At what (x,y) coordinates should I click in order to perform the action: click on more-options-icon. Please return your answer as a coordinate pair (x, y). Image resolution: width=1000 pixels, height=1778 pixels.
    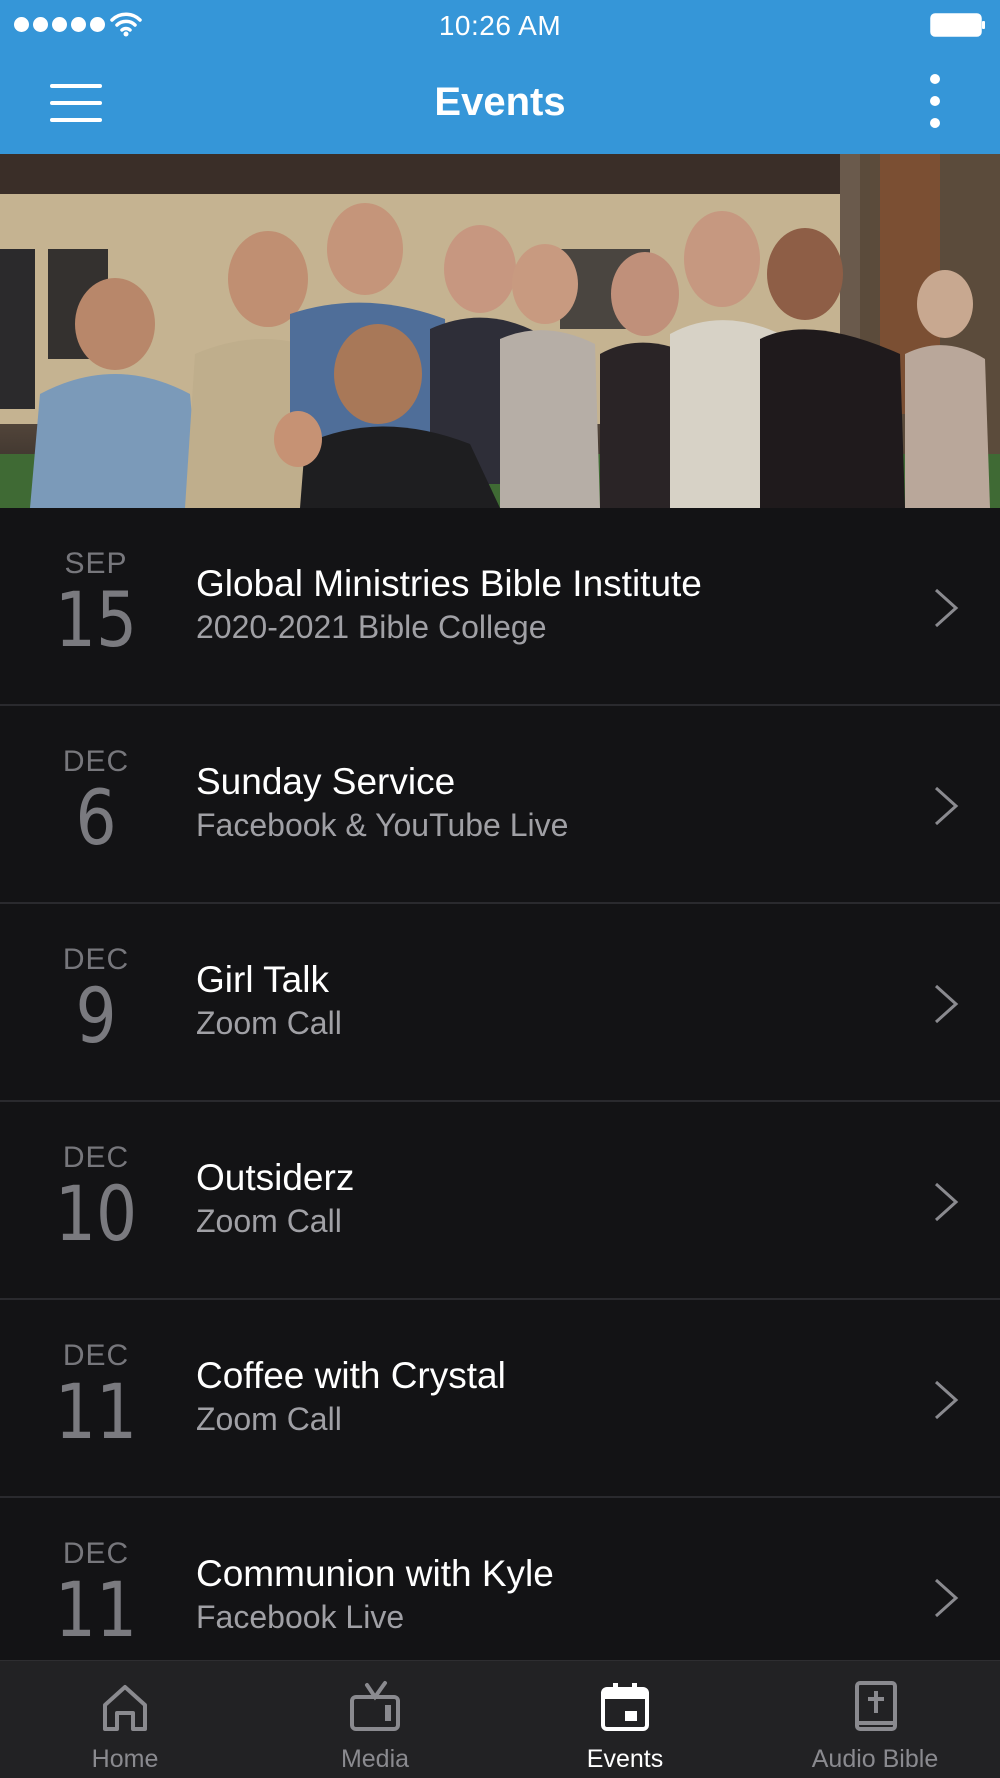
    Looking at the image, I should click on (935, 102).